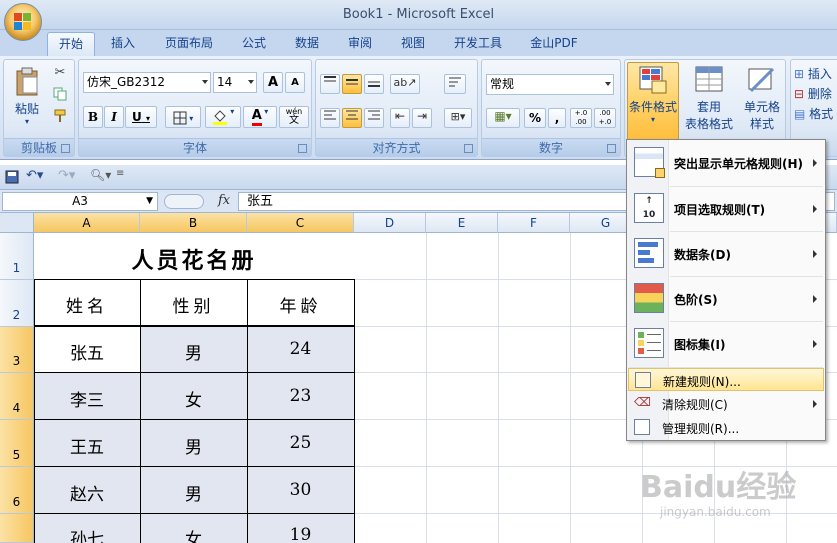  What do you see at coordinates (307, 44) in the screenshot?
I see `tab-data: 数据` at bounding box center [307, 44].